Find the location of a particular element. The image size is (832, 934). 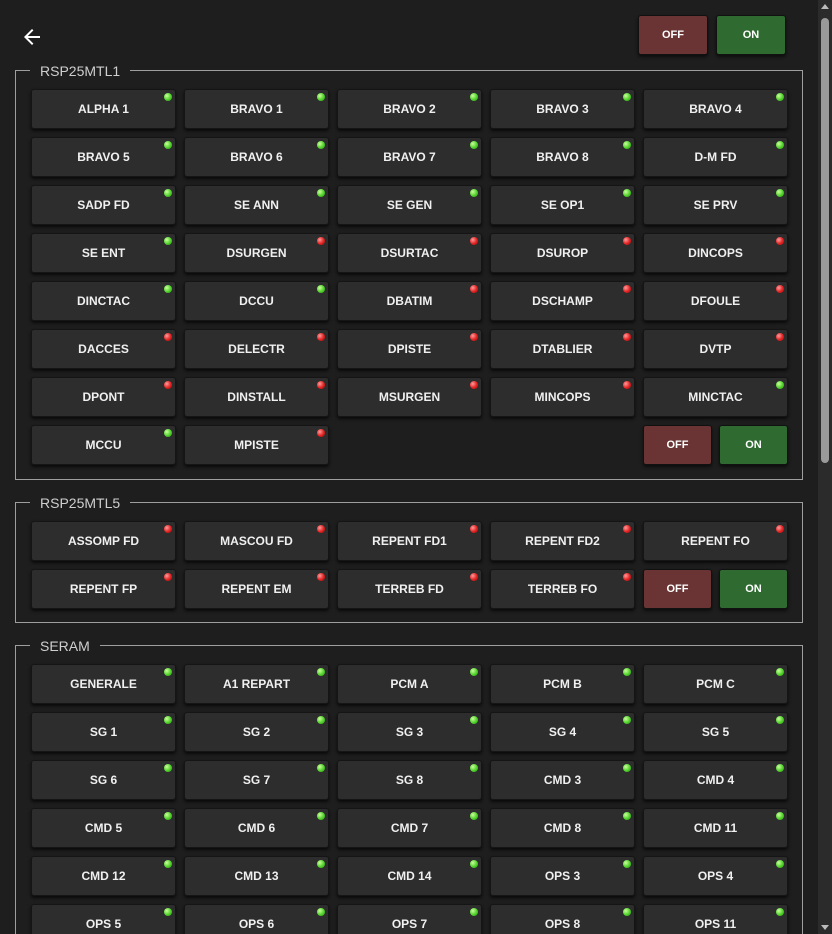

tile-repent-fd2: REPENT FD2 is located at coordinates (562, 541).